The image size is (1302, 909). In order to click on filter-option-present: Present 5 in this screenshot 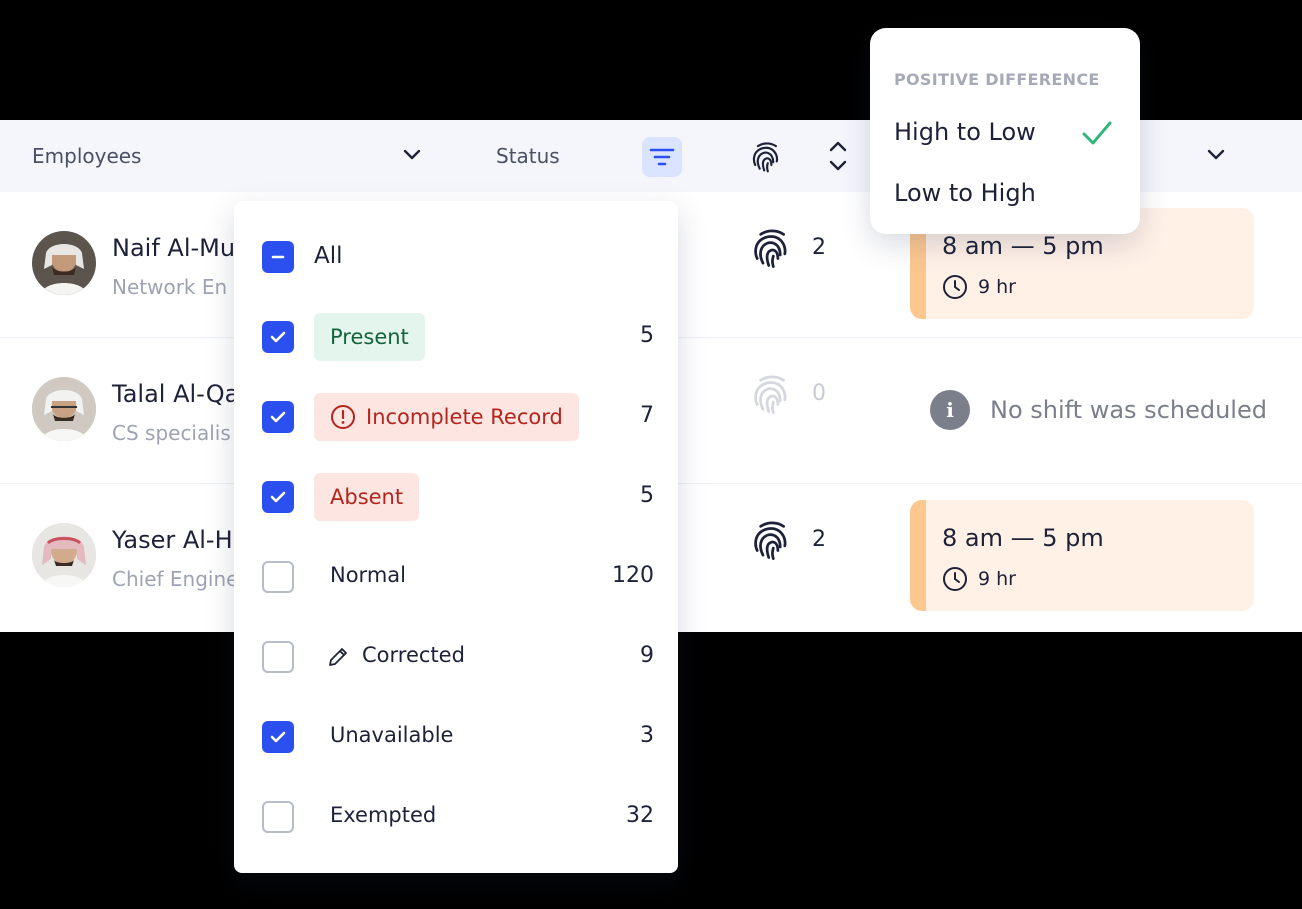, I will do `click(456, 337)`.